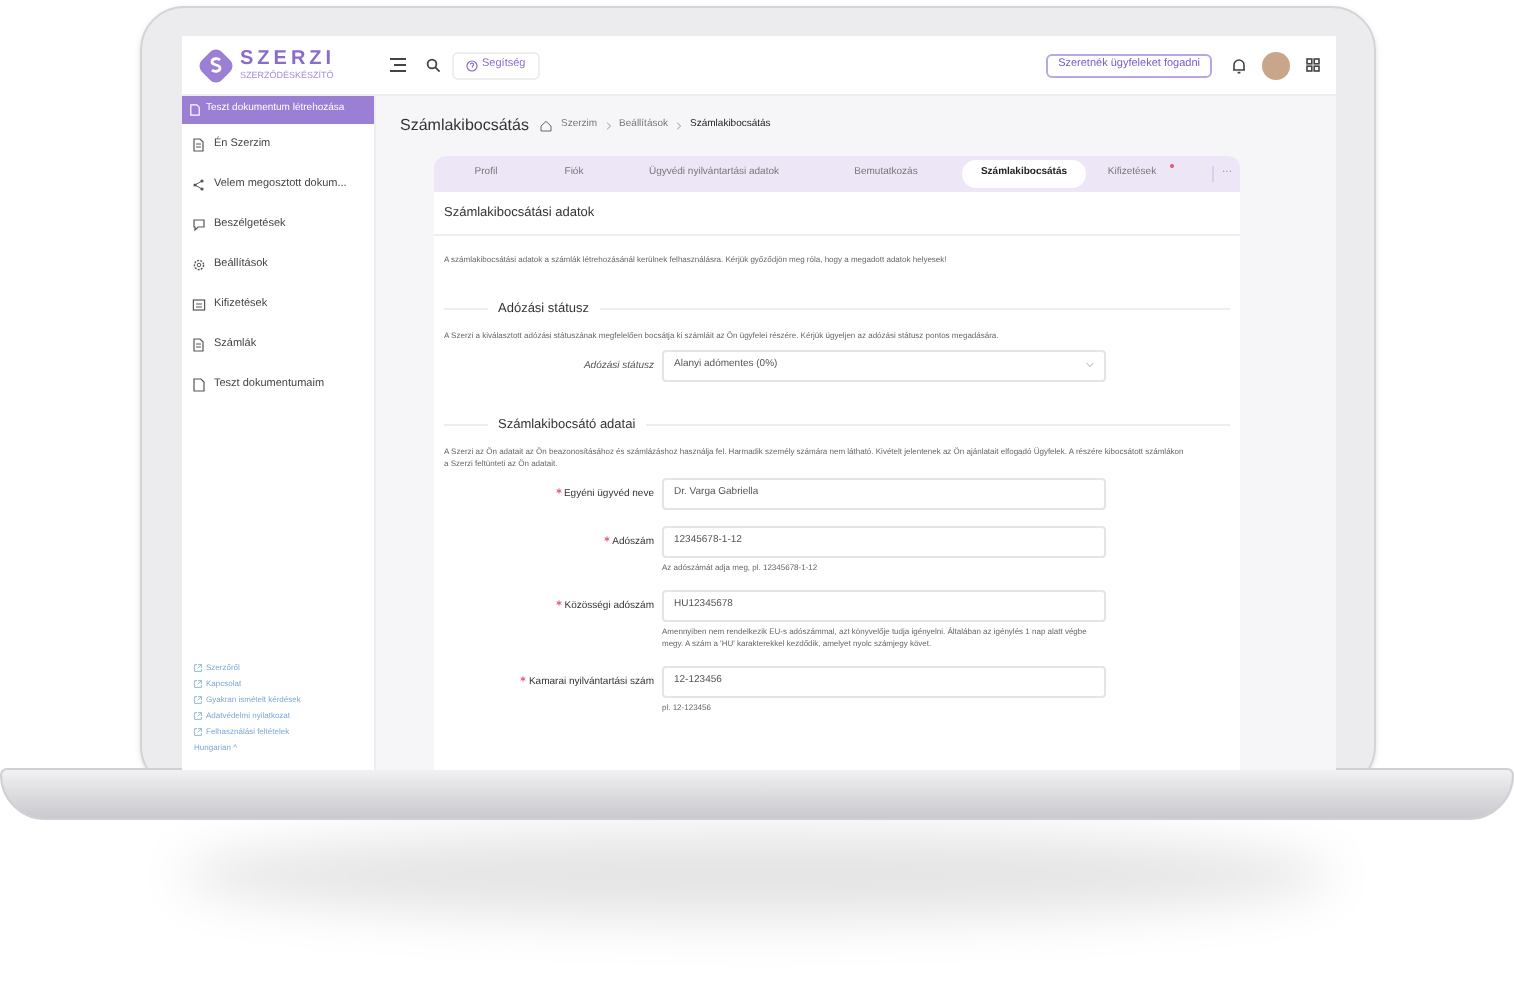 This screenshot has width=1514, height=1000. I want to click on apps-grid-icon, so click(1313, 65).